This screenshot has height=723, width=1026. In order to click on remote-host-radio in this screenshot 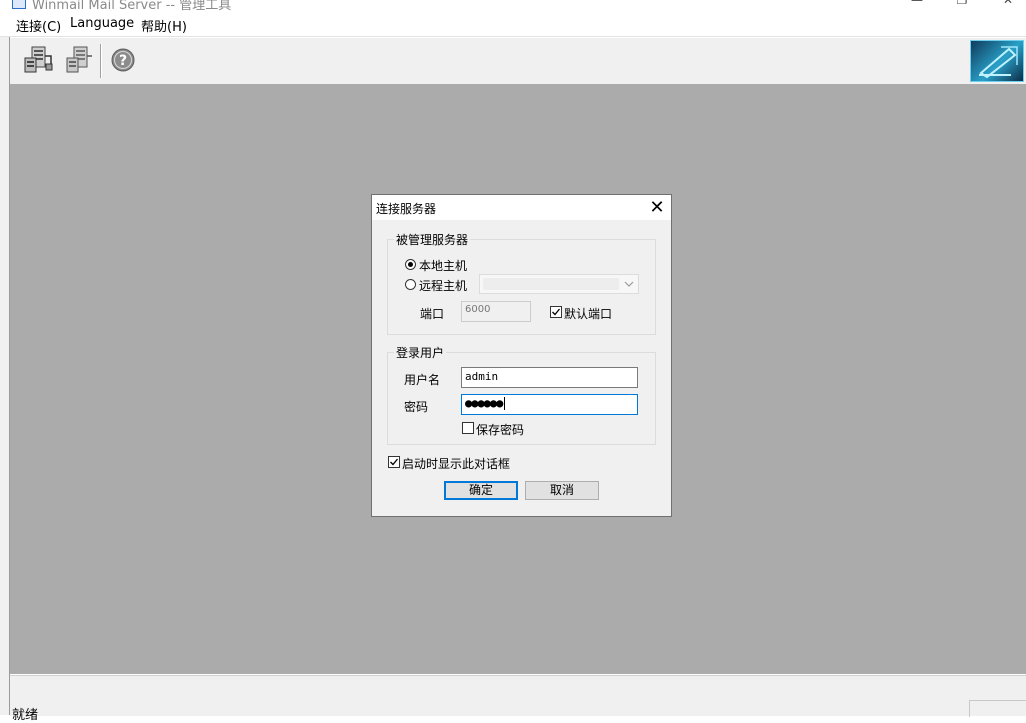, I will do `click(410, 284)`.